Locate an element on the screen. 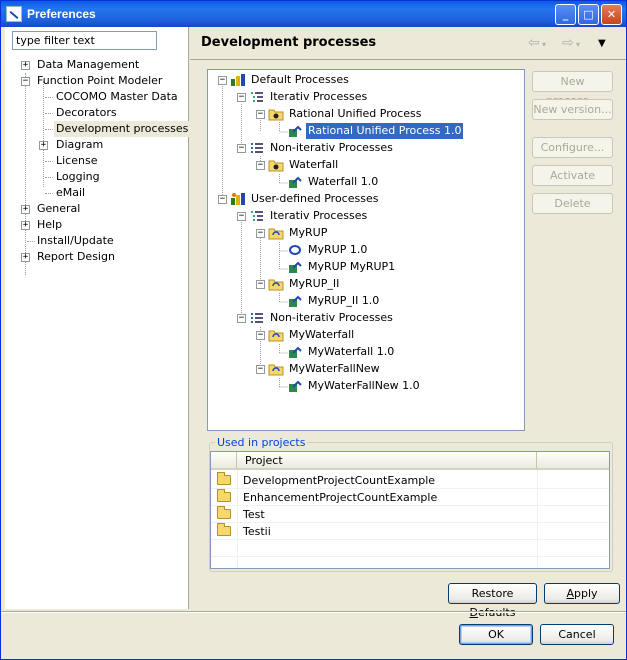 This screenshot has height=660, width=627. table-row-empty is located at coordinates (410, 548).